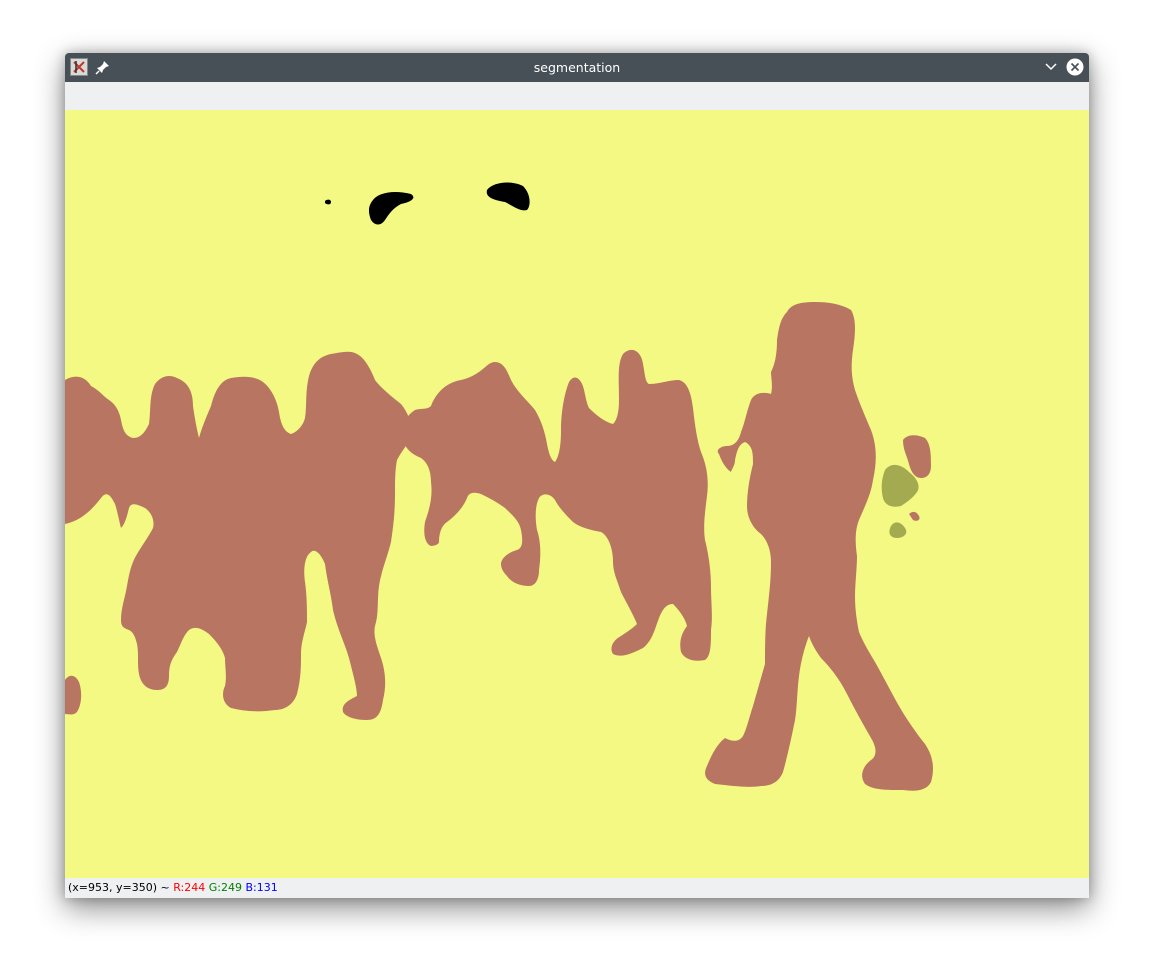  What do you see at coordinates (225, 887) in the screenshot?
I see `pixel-green-value: G:249` at bounding box center [225, 887].